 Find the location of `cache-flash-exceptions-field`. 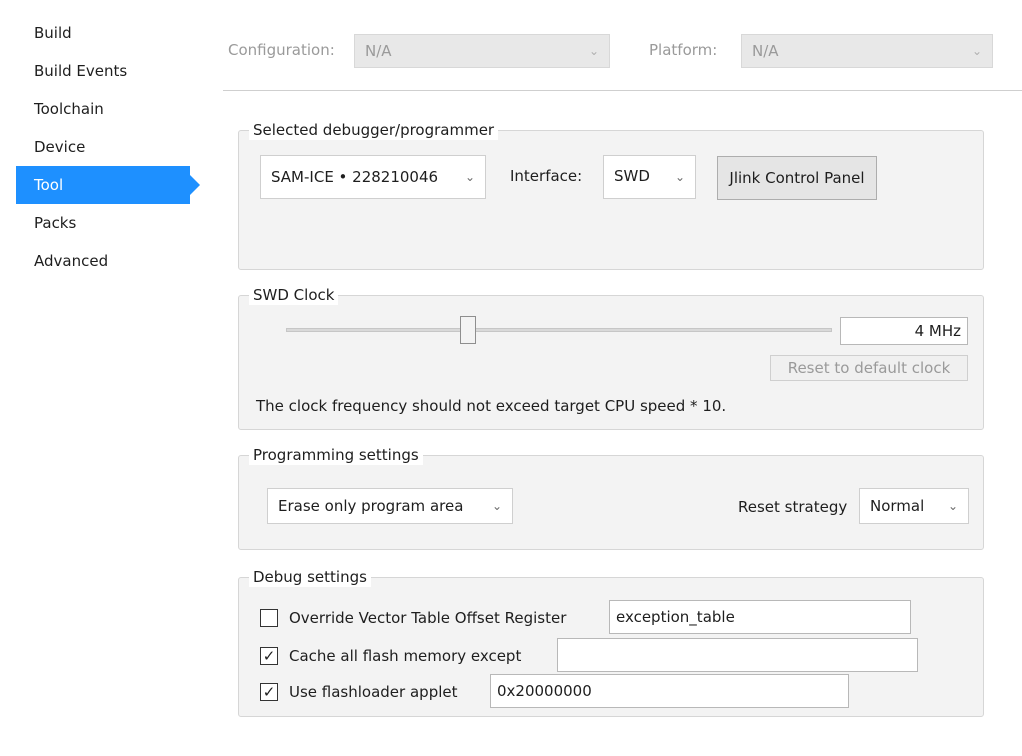

cache-flash-exceptions-field is located at coordinates (737, 655).